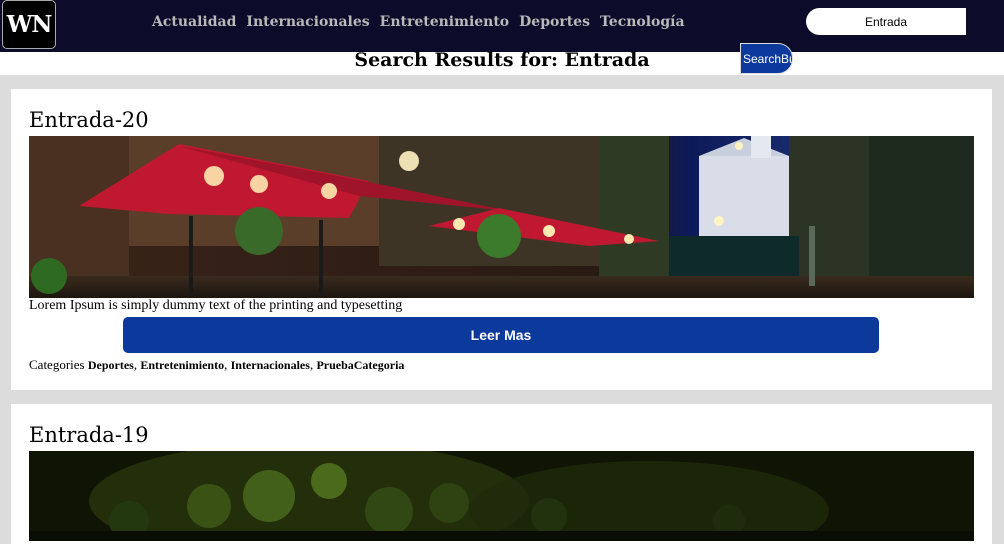 The width and height of the screenshot is (1004, 544). What do you see at coordinates (307, 22) in the screenshot?
I see `nav-internacionales: Internacionales` at bounding box center [307, 22].